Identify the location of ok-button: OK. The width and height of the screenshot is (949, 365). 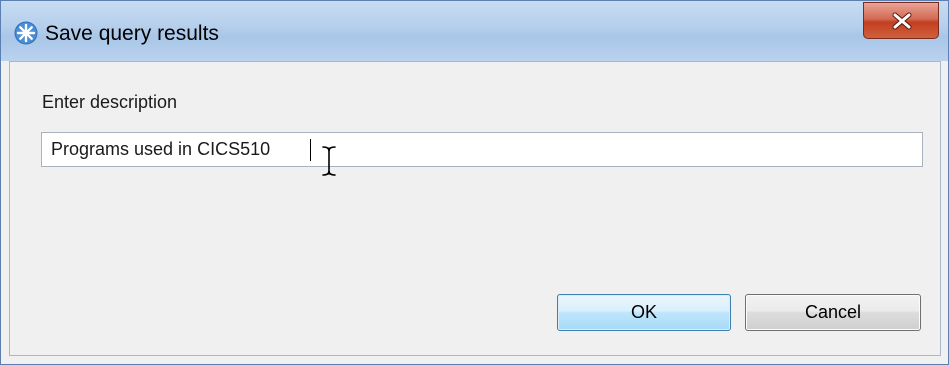
(644, 312).